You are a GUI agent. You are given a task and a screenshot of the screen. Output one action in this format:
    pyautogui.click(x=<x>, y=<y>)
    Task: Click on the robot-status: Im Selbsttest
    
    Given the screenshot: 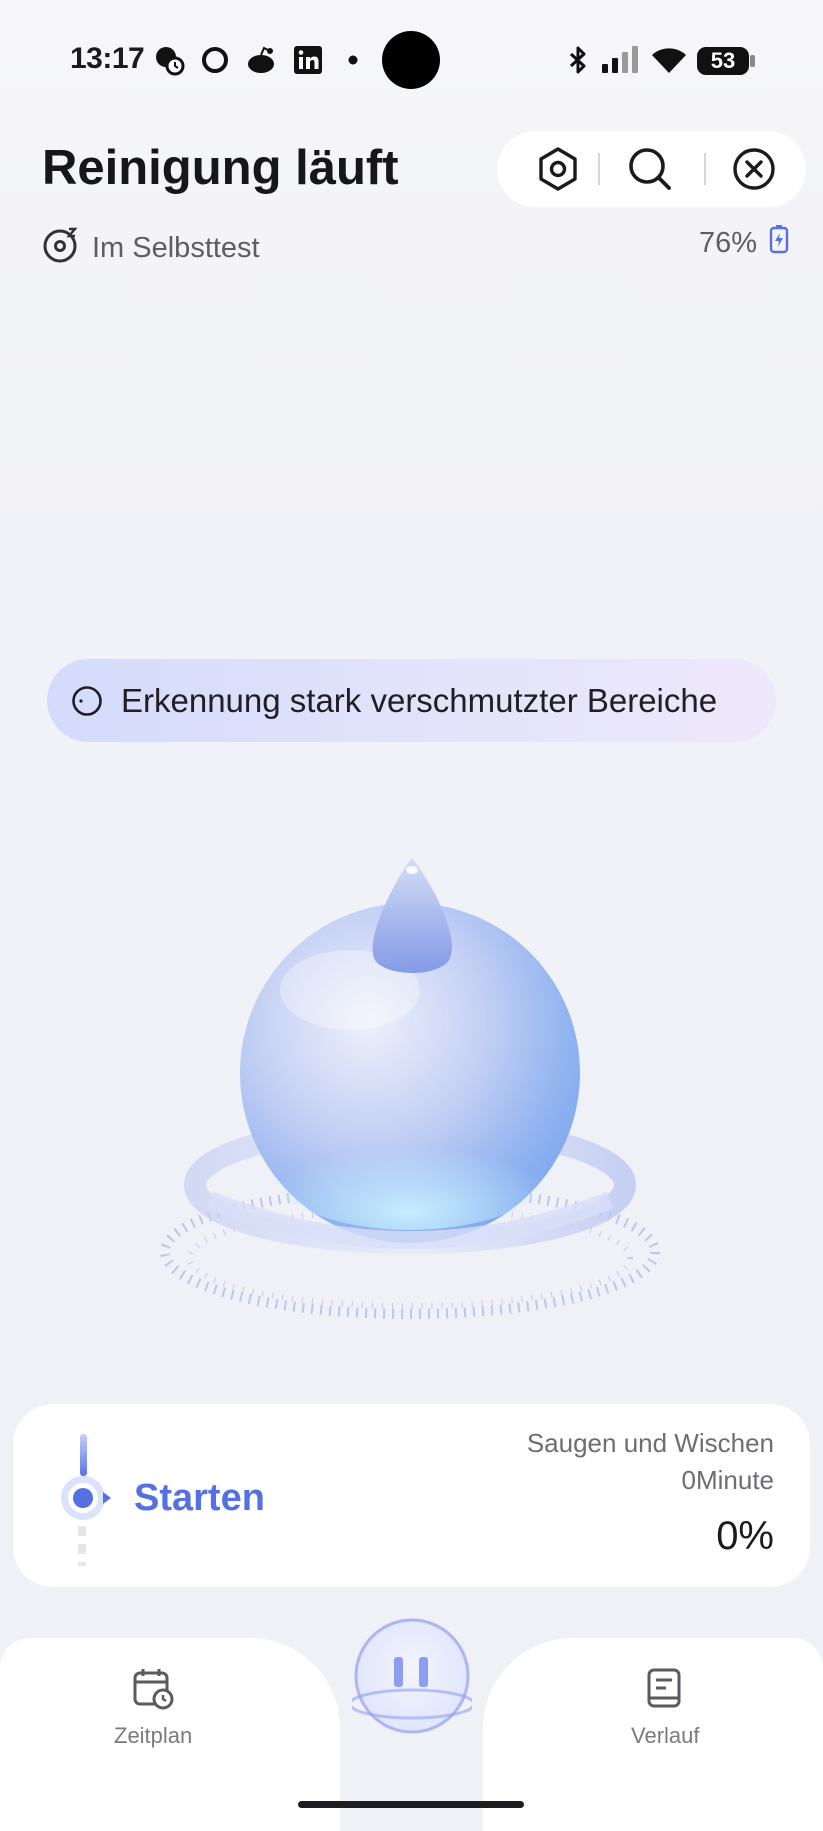 What is the action you would take?
    pyautogui.click(x=151, y=248)
    